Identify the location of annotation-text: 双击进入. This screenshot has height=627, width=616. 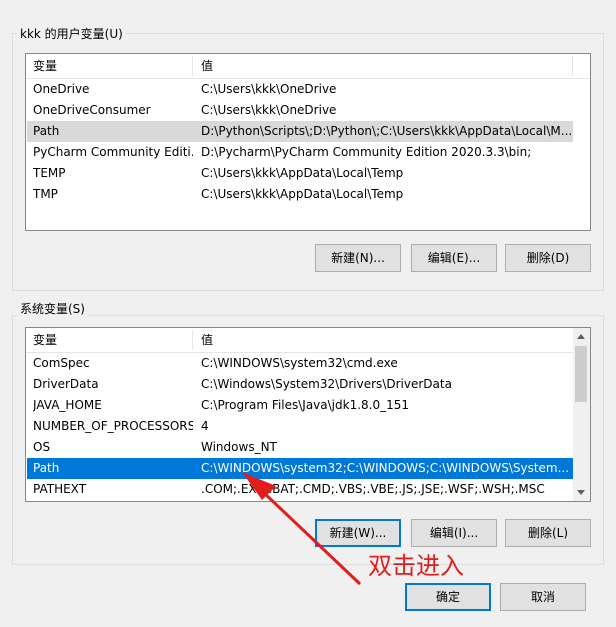
(416, 566).